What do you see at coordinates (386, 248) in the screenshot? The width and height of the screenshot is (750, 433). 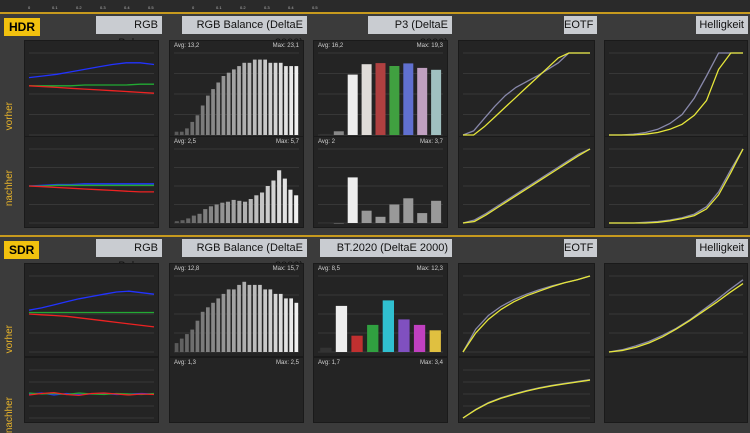 I see `sdr-header-gamut: BT.2020 (DeltaE 2000)` at bounding box center [386, 248].